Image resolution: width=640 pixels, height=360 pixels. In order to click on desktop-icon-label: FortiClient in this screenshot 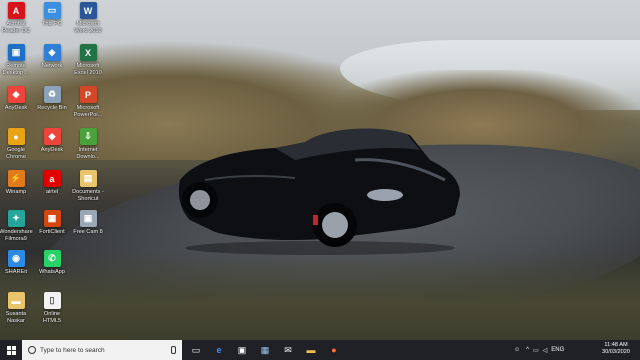, I will do `click(52, 232)`.